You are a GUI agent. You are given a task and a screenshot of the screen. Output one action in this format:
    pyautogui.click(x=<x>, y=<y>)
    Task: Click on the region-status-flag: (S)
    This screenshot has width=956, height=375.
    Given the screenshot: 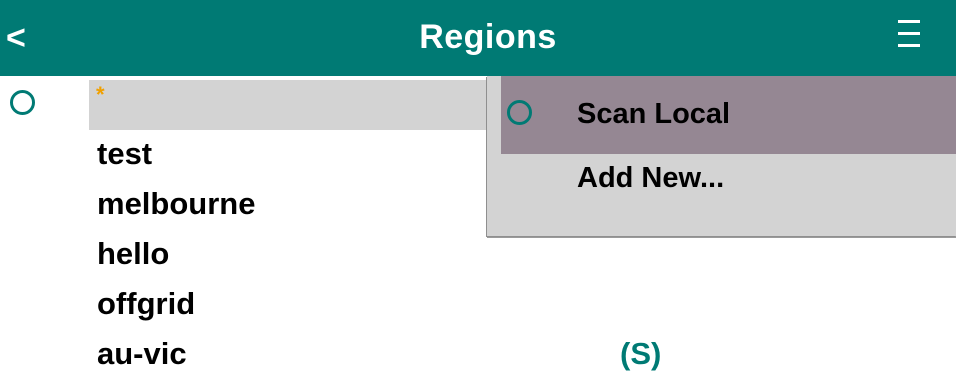 What is the action you would take?
    pyautogui.click(x=641, y=353)
    